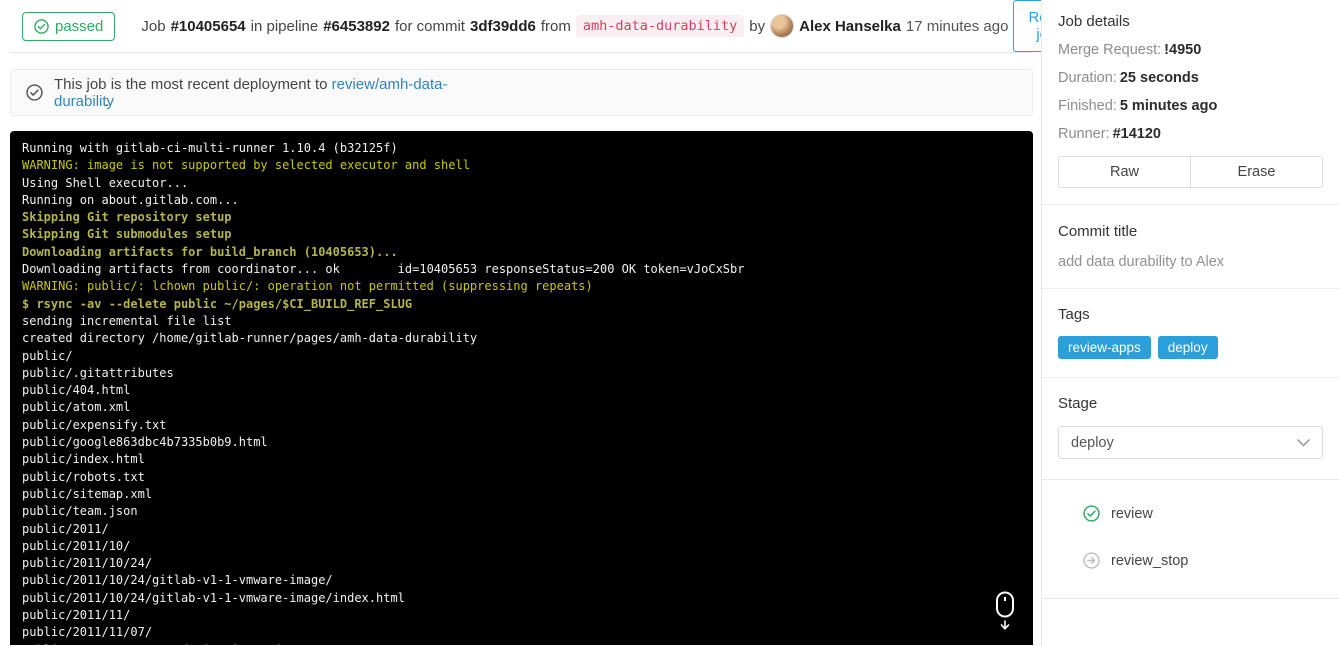  What do you see at coordinates (127, 320) in the screenshot?
I see `log-line: sending incremental file list` at bounding box center [127, 320].